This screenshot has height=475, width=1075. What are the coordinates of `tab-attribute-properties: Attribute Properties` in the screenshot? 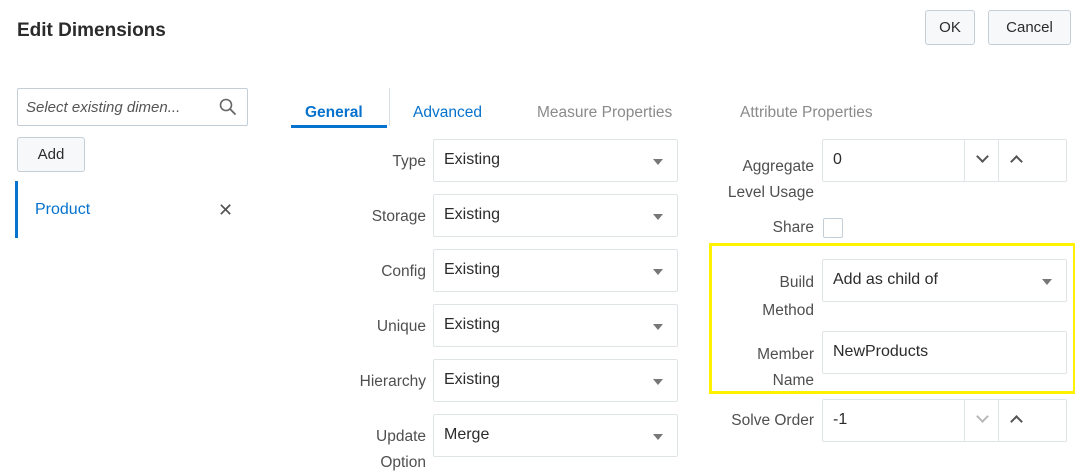 It's located at (806, 112).